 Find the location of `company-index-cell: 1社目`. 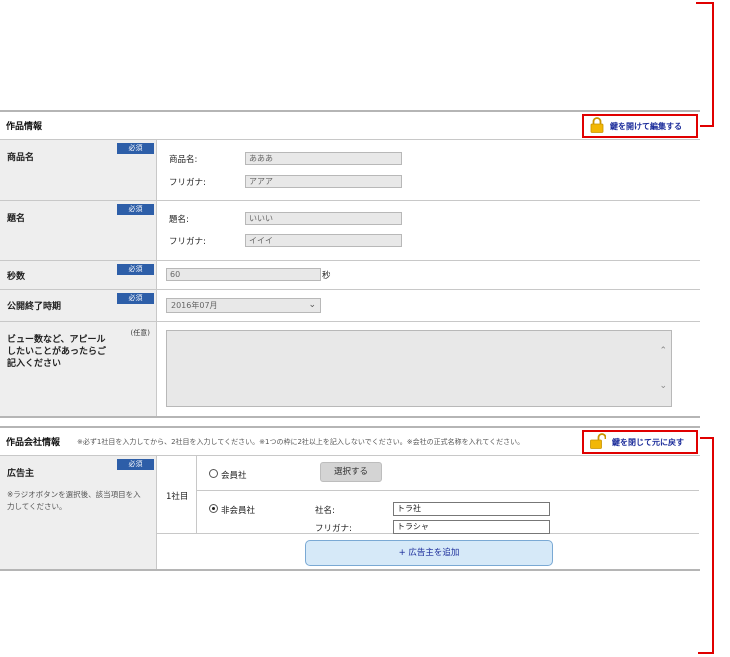

company-index-cell: 1社目 is located at coordinates (177, 495).